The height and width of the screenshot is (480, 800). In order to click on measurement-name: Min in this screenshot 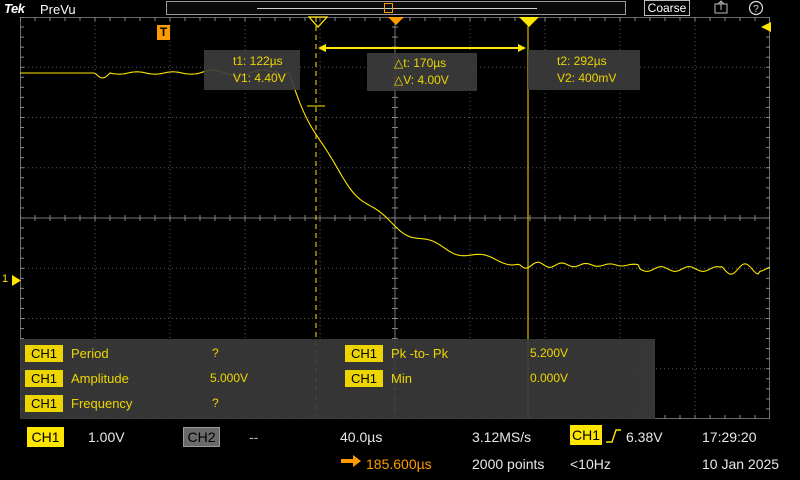, I will do `click(401, 378)`.